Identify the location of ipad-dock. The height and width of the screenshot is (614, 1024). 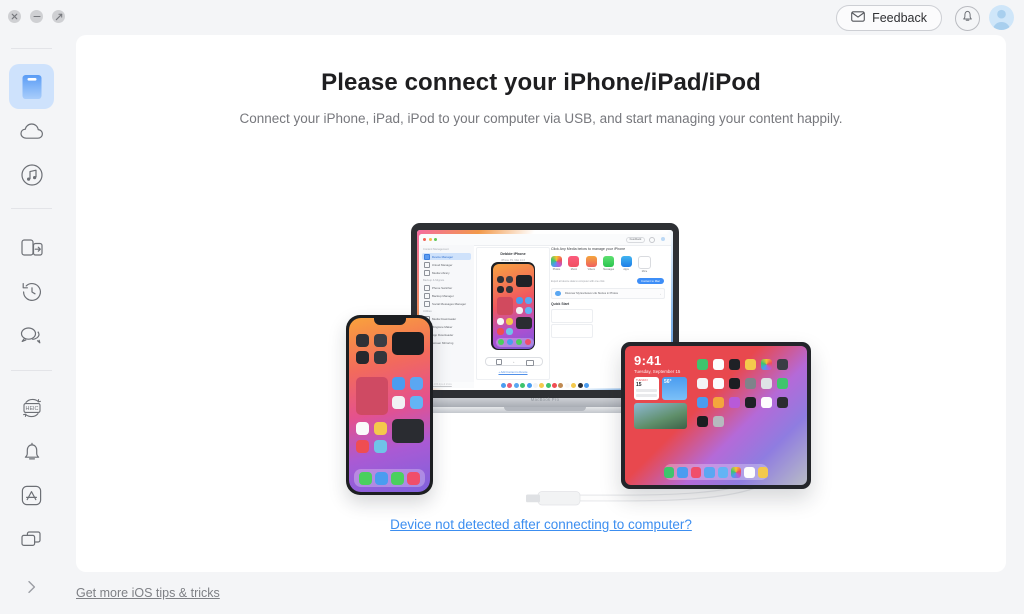
(716, 472).